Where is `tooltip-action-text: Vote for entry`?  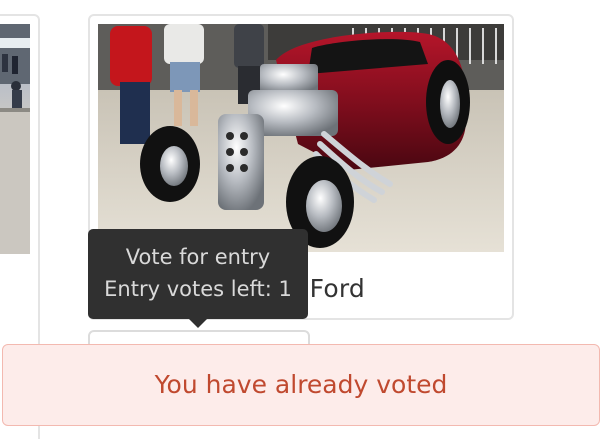
tooltip-action-text: Vote for entry is located at coordinates (198, 257).